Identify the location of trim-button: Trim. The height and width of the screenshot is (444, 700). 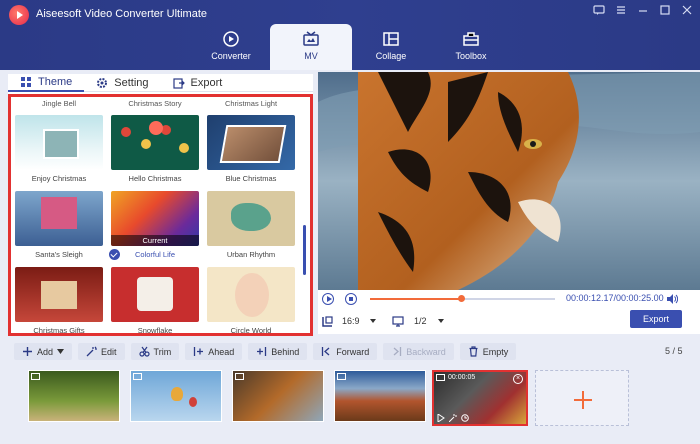
(155, 351).